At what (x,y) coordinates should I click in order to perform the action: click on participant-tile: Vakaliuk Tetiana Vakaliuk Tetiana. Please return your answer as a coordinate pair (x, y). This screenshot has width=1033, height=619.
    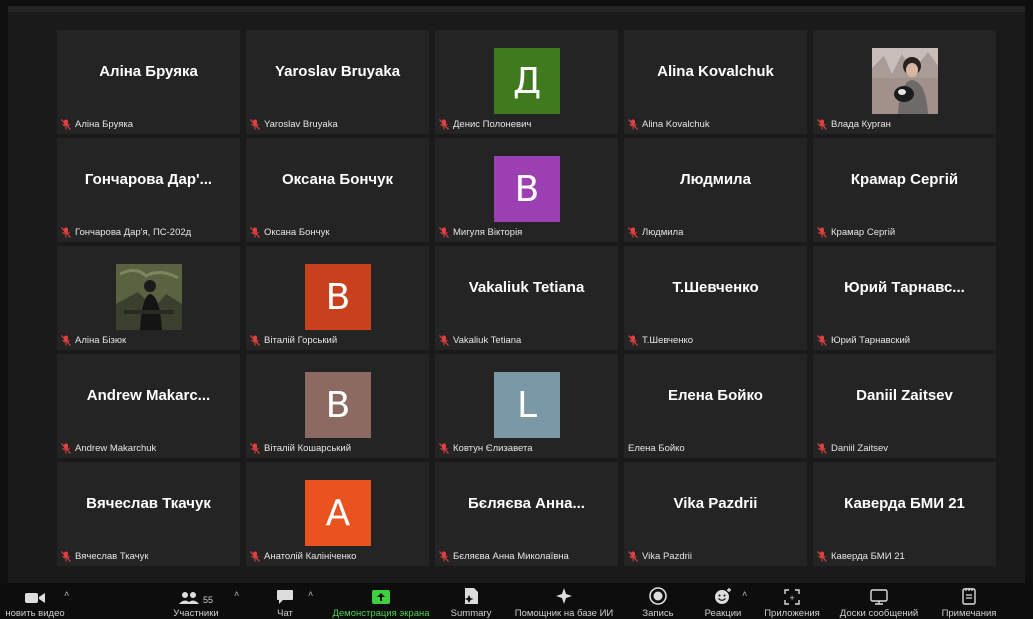
    Looking at the image, I should click on (526, 298).